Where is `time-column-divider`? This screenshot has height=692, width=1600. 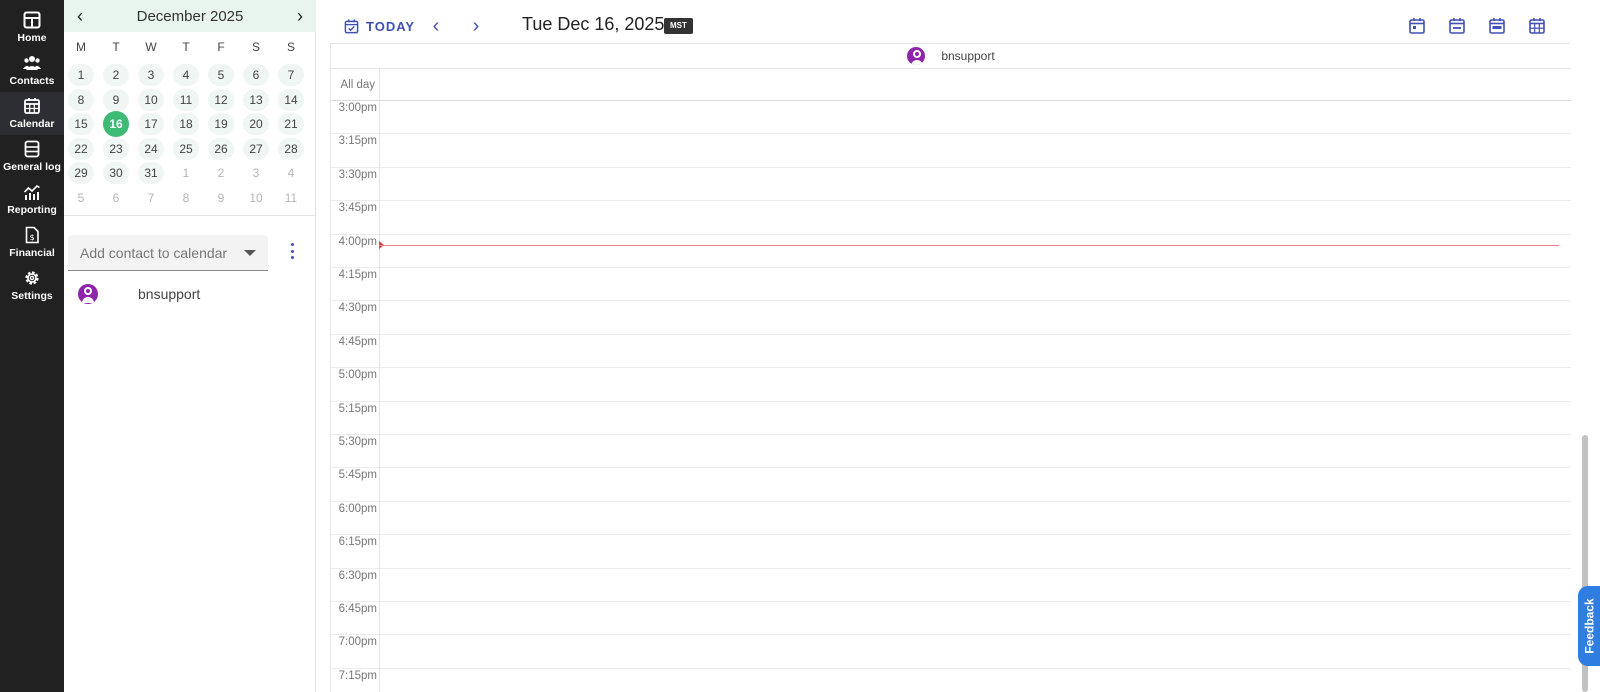
time-column-divider is located at coordinates (379, 380).